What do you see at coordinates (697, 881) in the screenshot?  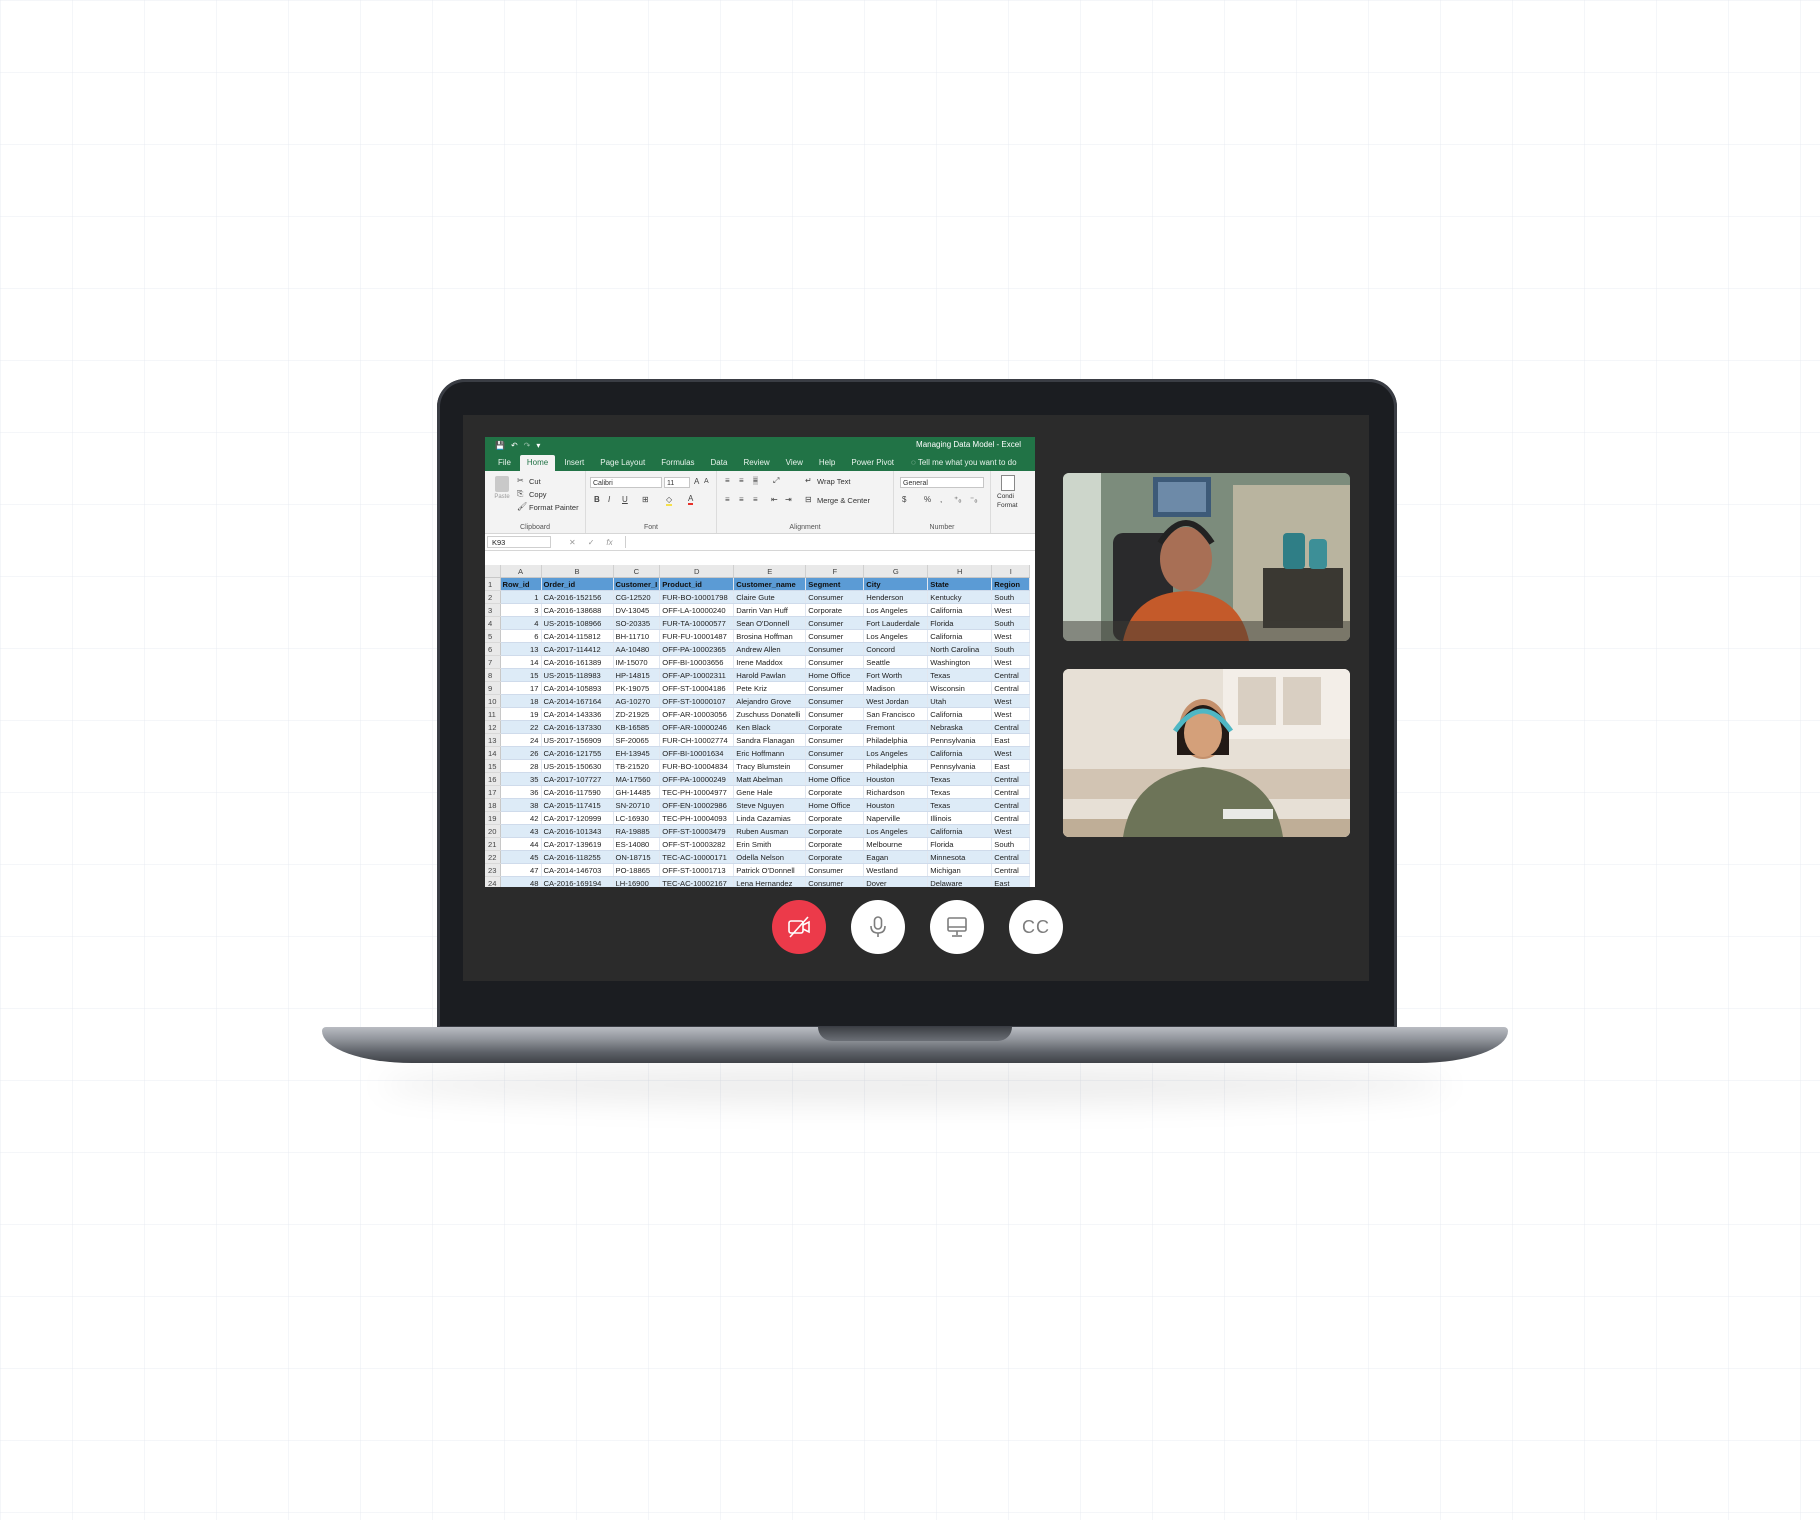 I see `cell: TEC-AC-10002167` at bounding box center [697, 881].